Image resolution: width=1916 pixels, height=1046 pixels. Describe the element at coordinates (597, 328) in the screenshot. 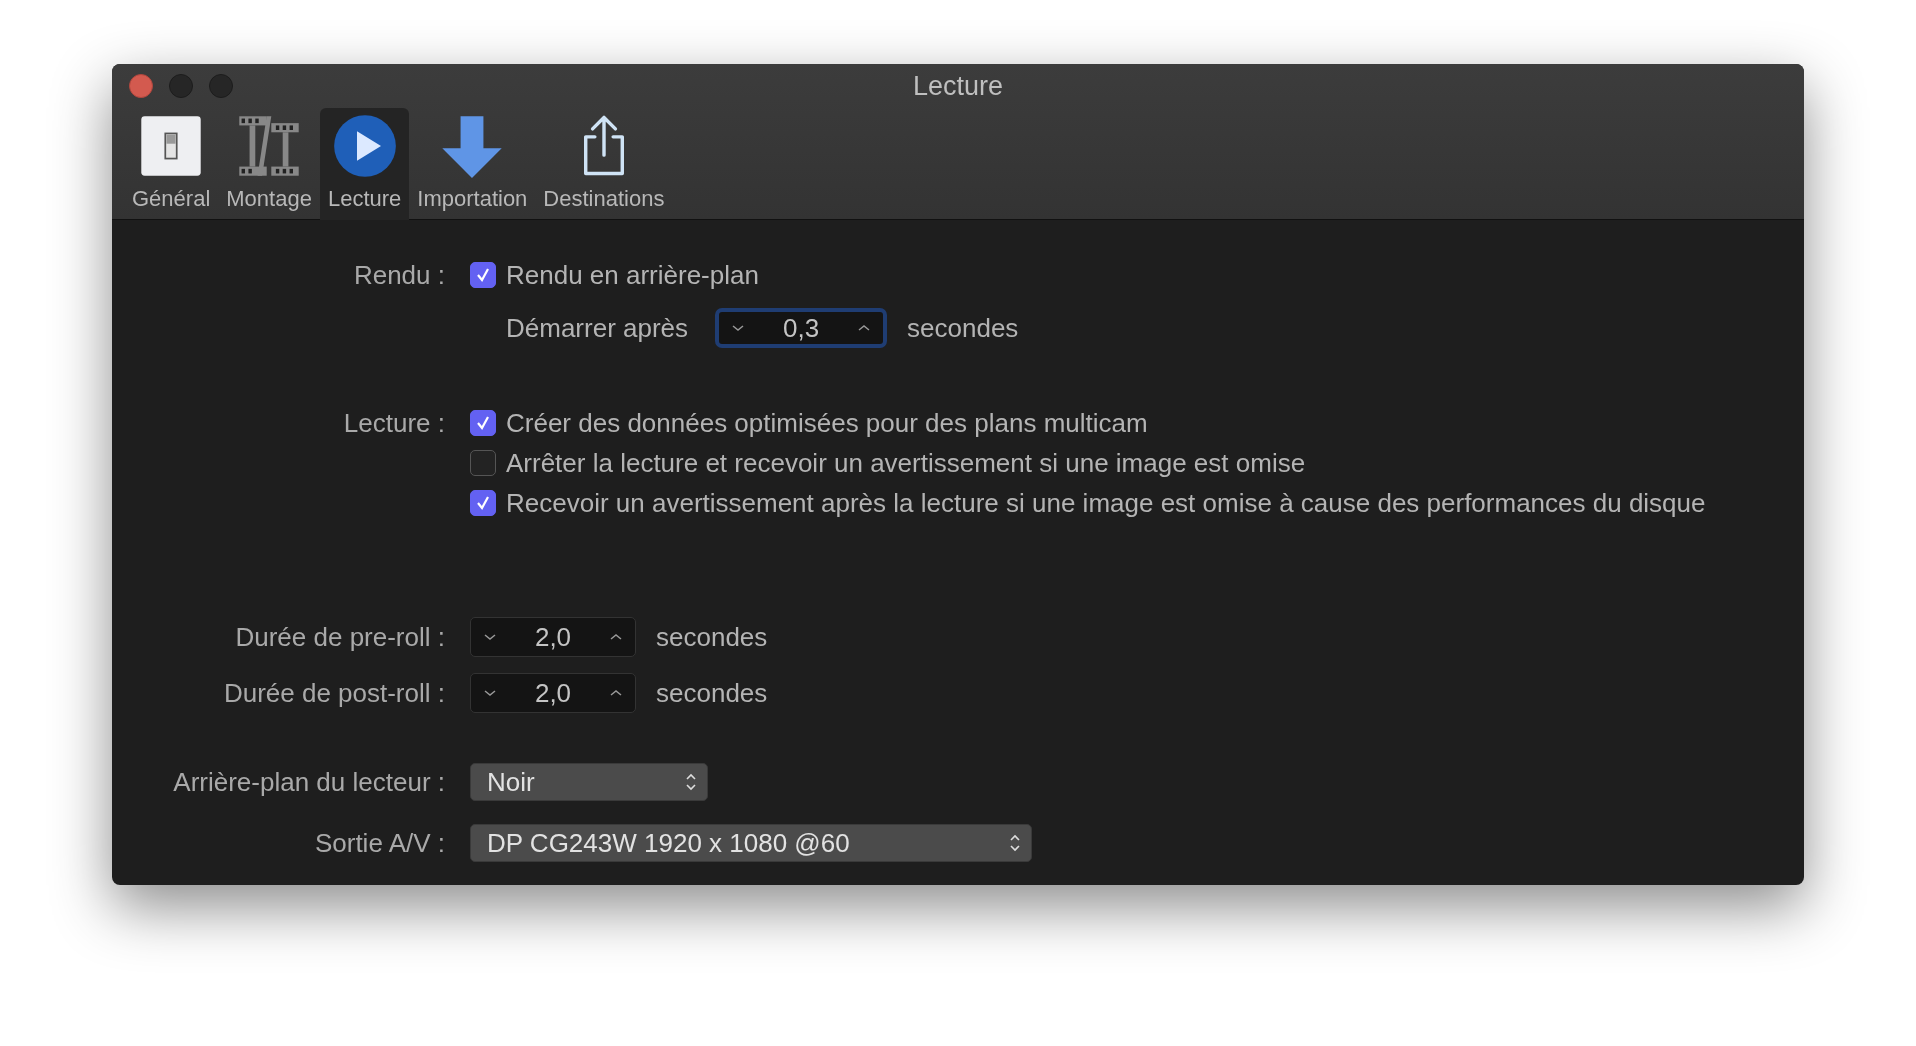

I see `field-label: Démarrer après` at that location.